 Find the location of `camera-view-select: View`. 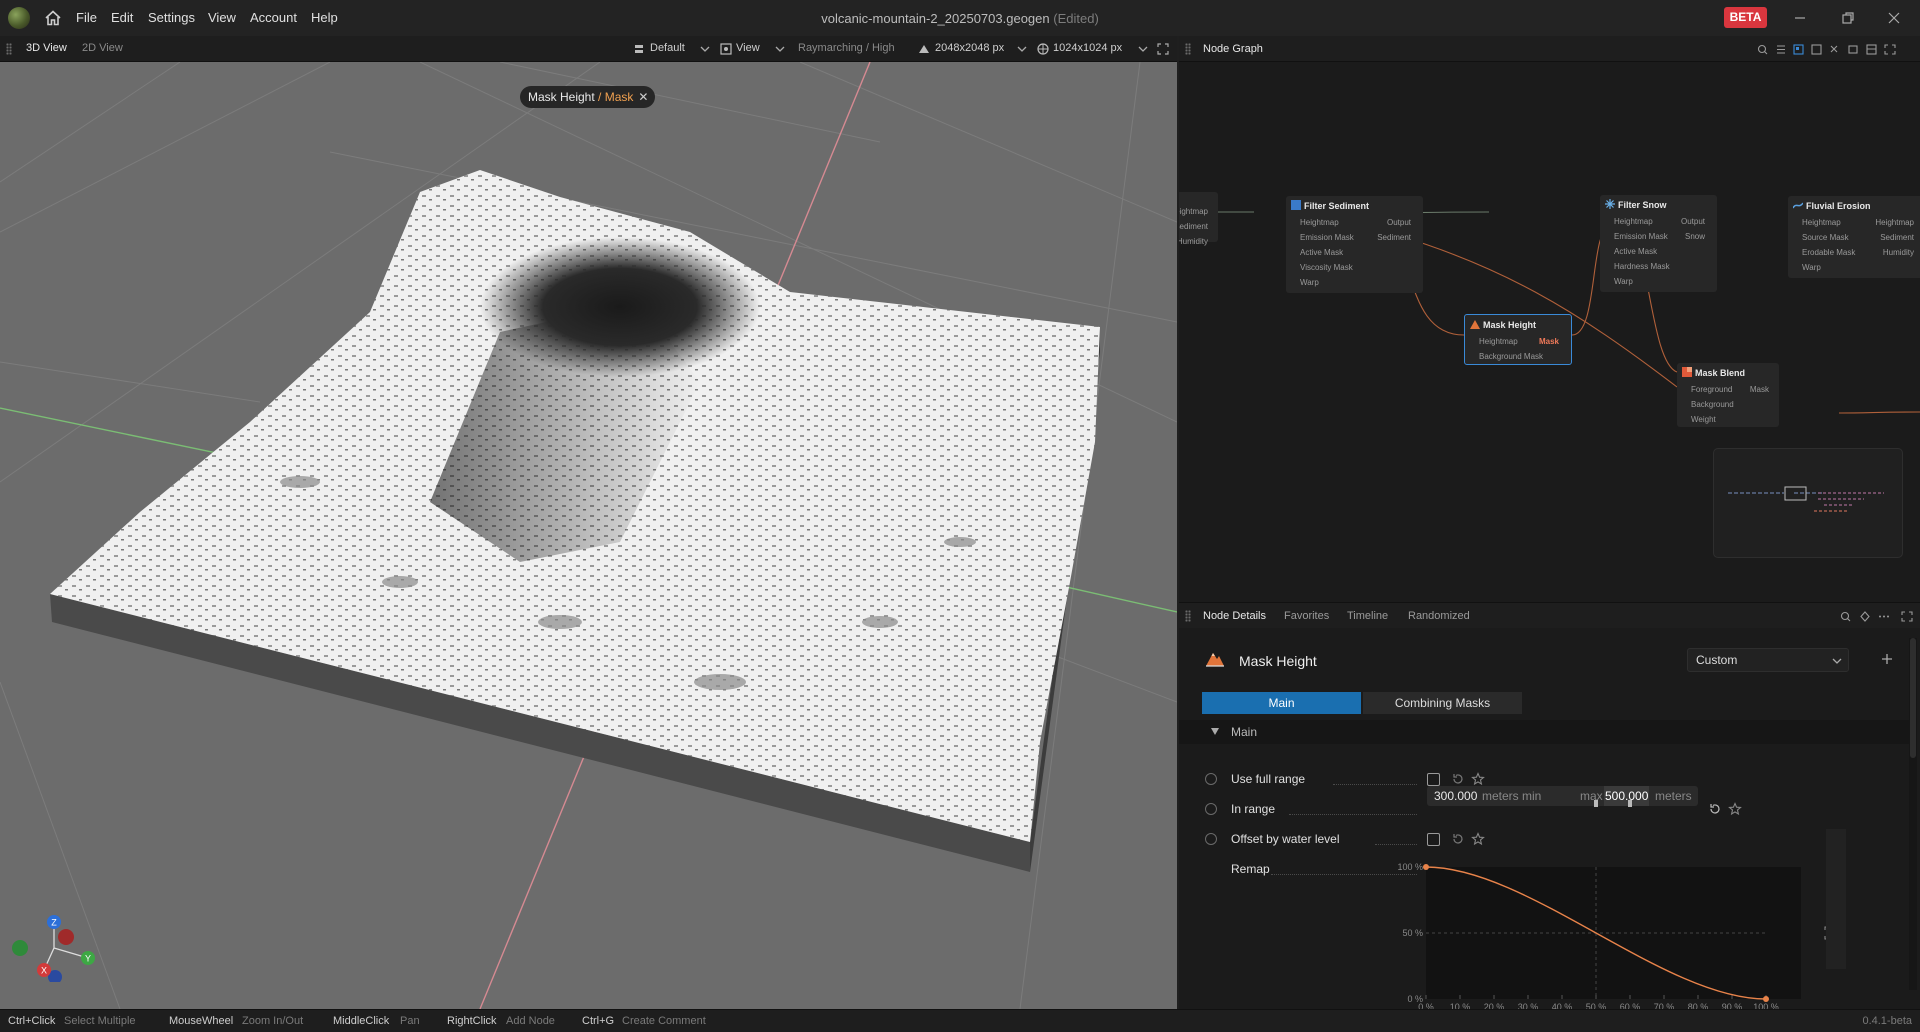

camera-view-select: View is located at coordinates (748, 48).